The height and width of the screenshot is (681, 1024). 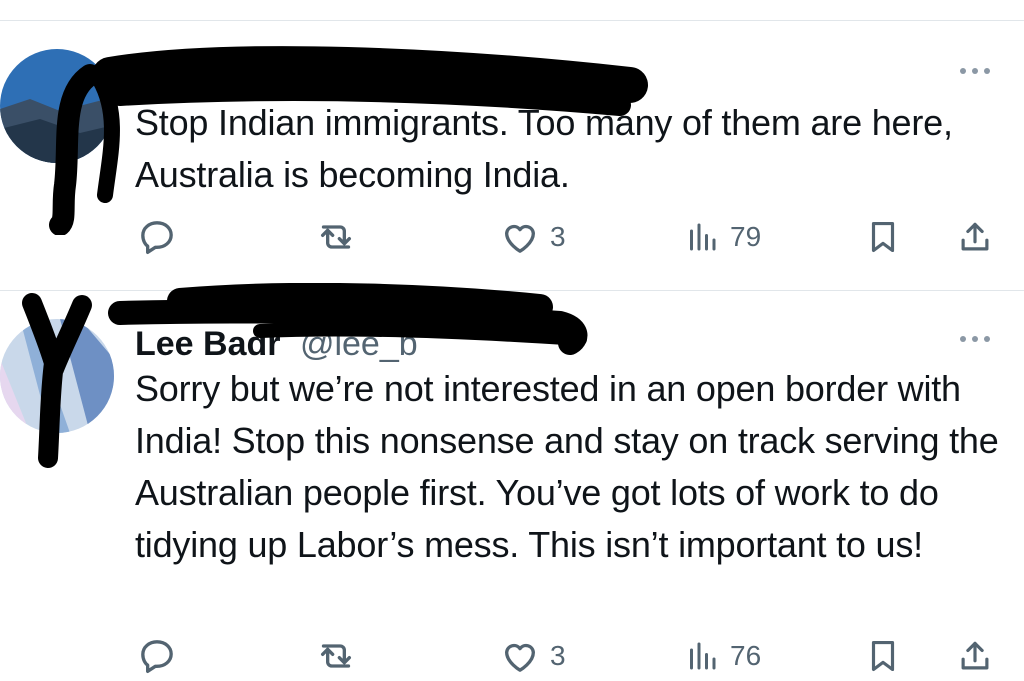 I want to click on views-button: 79, so click(x=722, y=237).